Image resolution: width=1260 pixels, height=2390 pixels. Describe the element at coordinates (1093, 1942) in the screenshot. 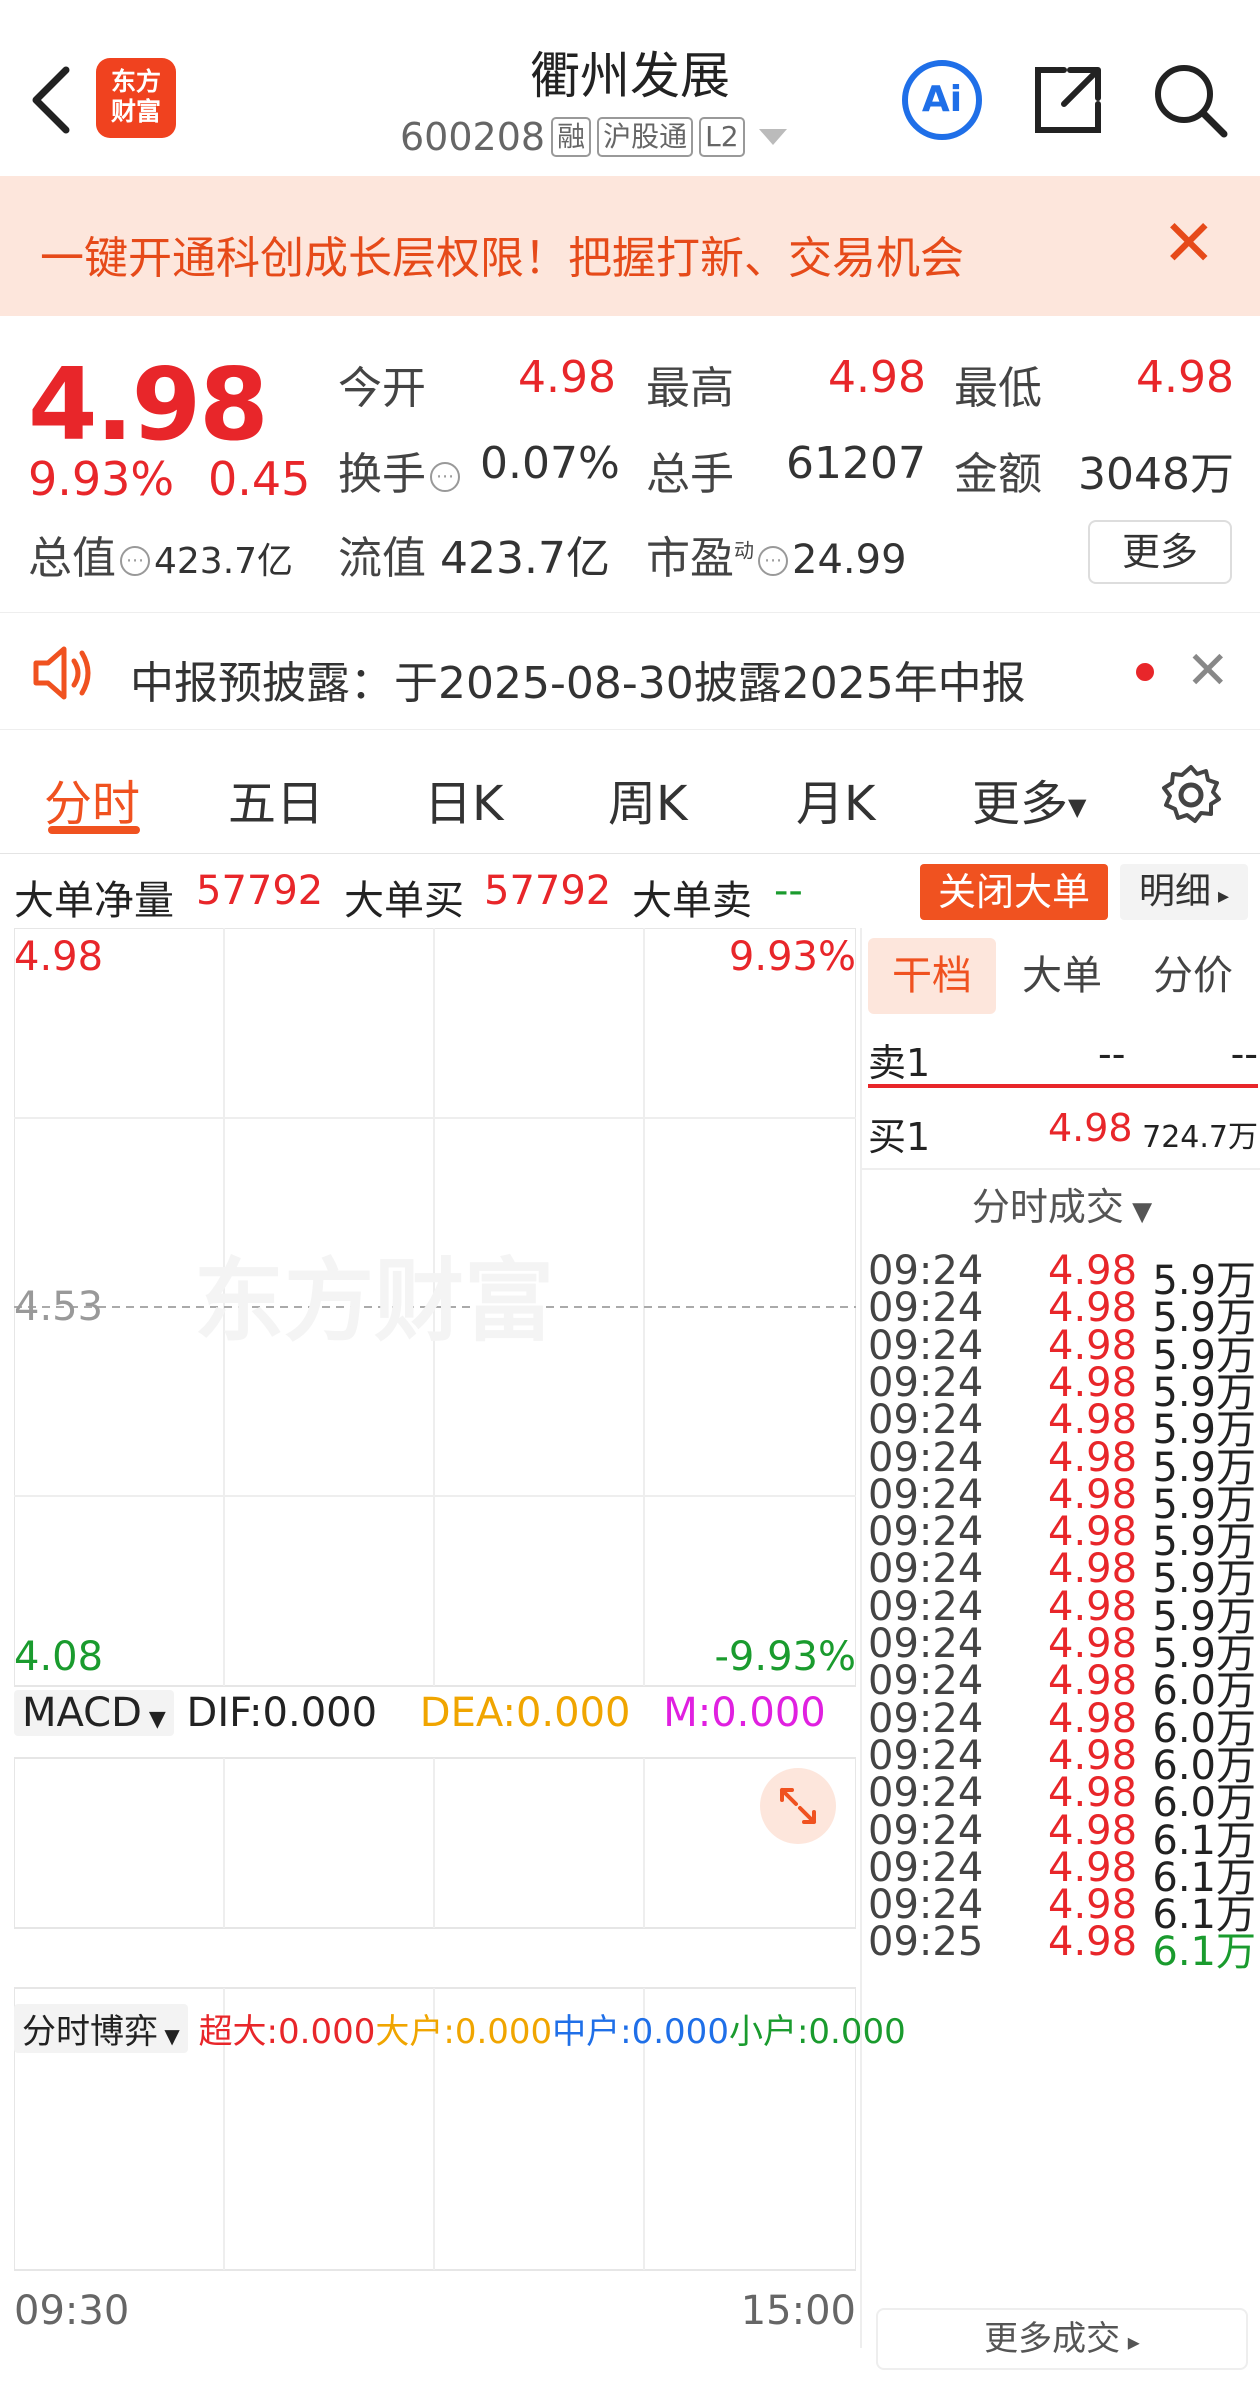

I see `trade-price: 4.98` at that location.